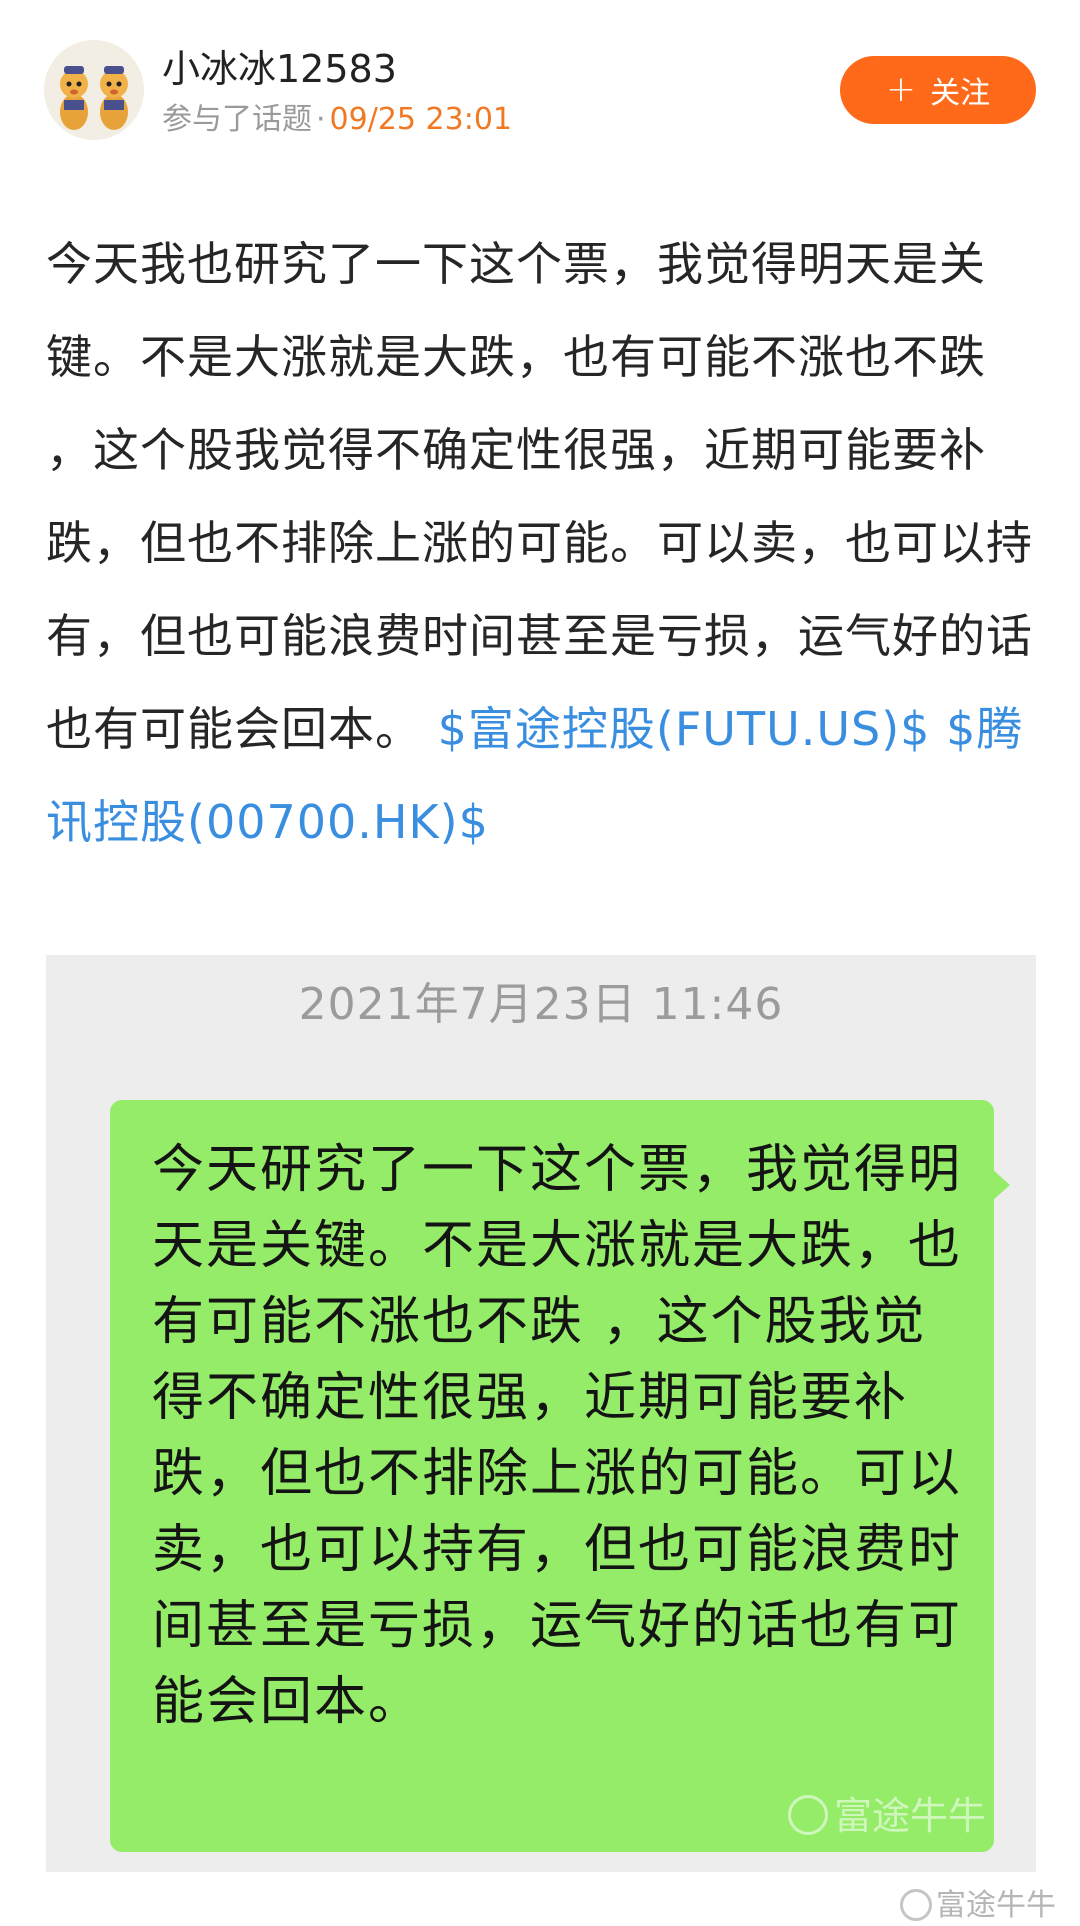  I want to click on follow-label: 关注, so click(960, 93).